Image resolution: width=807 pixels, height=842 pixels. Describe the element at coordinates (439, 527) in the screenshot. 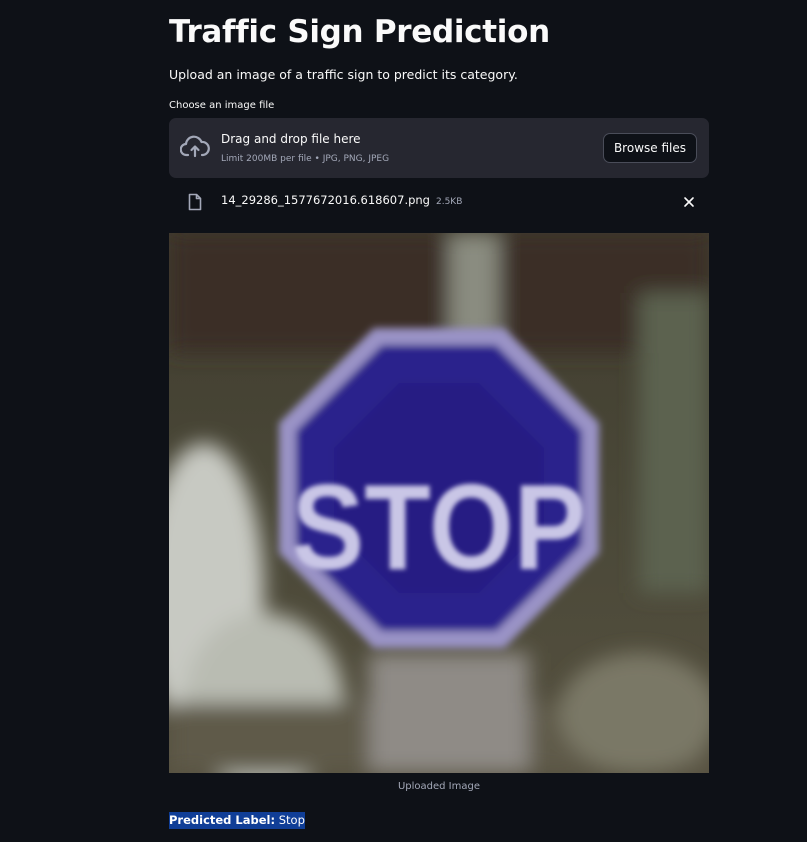

I see `stop-sign-text: STOP` at that location.